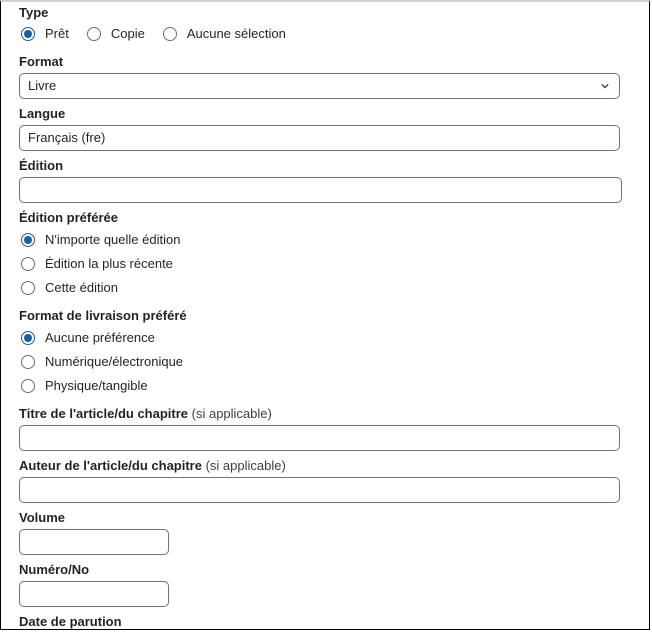  What do you see at coordinates (153, 33) in the screenshot?
I see `type-radio-group: Prêt Copie Aucune sélection` at bounding box center [153, 33].